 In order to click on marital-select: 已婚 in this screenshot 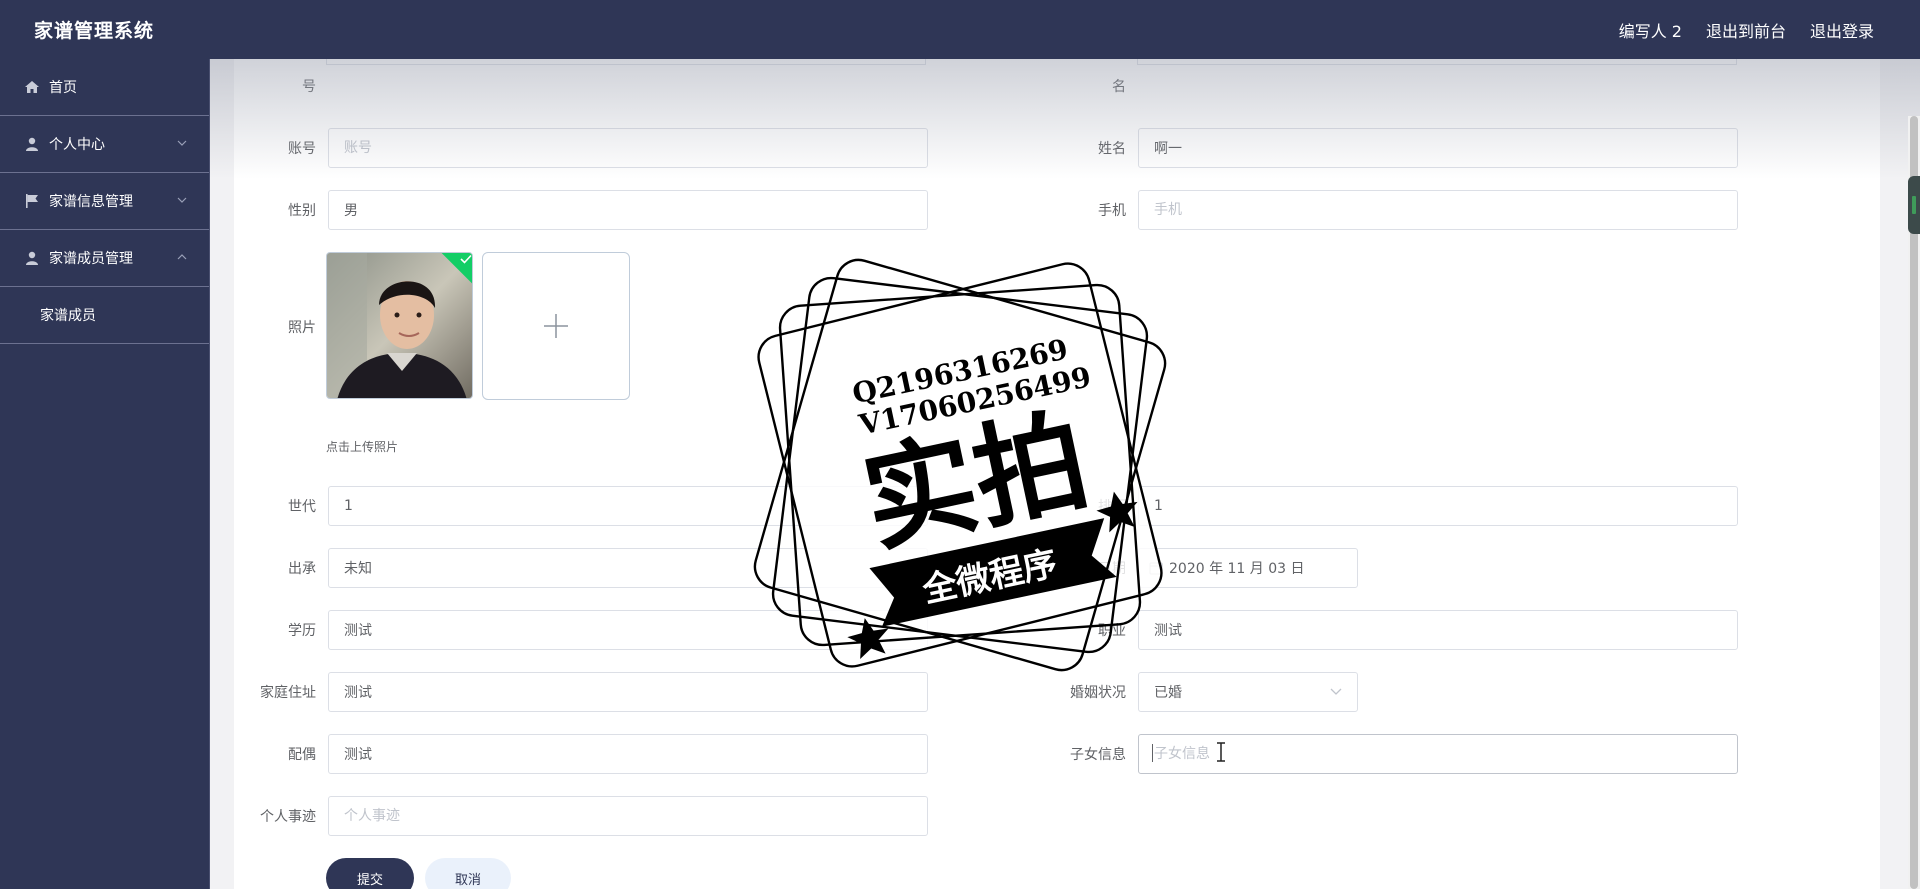, I will do `click(1248, 692)`.